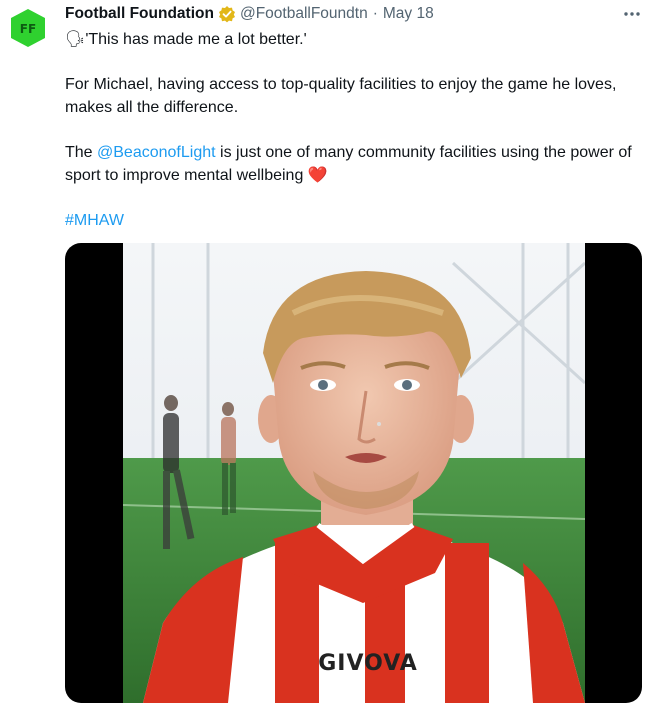 This screenshot has height=703, width=660. Describe the element at coordinates (227, 14) in the screenshot. I see `verified-badge-icon` at that location.